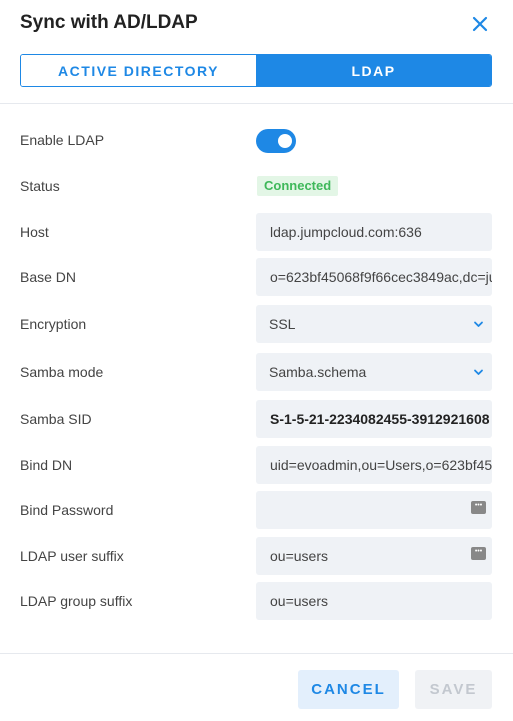  I want to click on row-user-suffix: LDAP user suffix ou=users, so click(256, 556).